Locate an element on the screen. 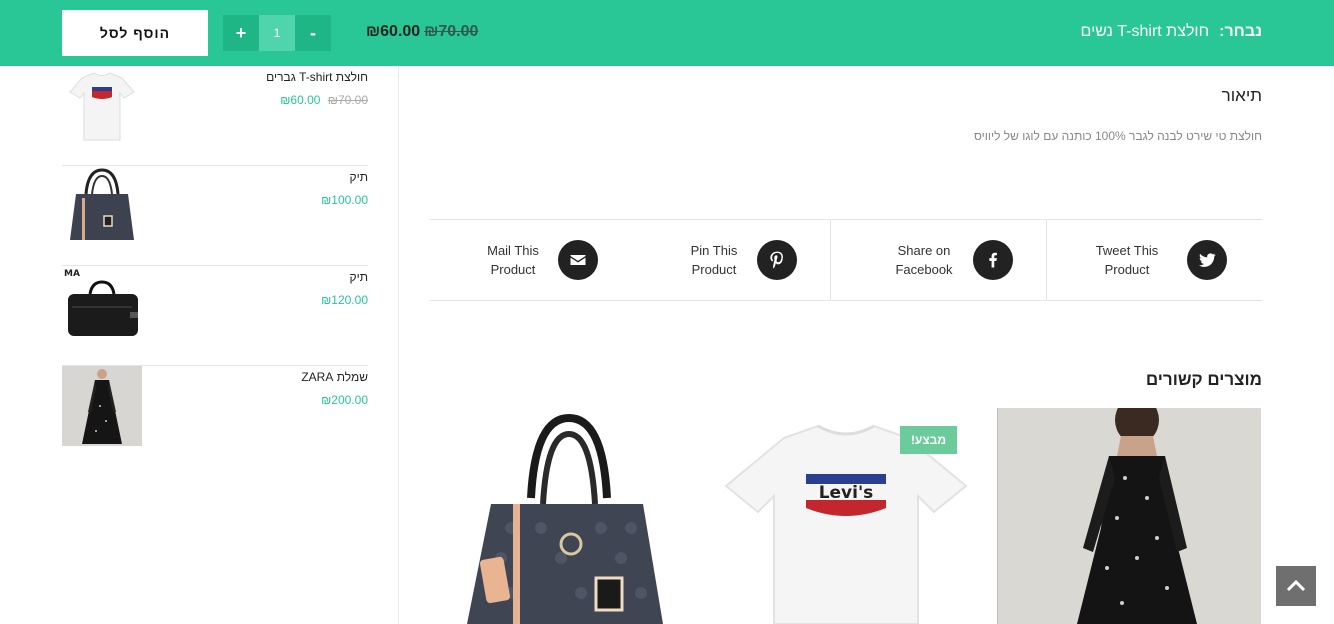  add-to-cart-button: הוסף לסל is located at coordinates (135, 33).